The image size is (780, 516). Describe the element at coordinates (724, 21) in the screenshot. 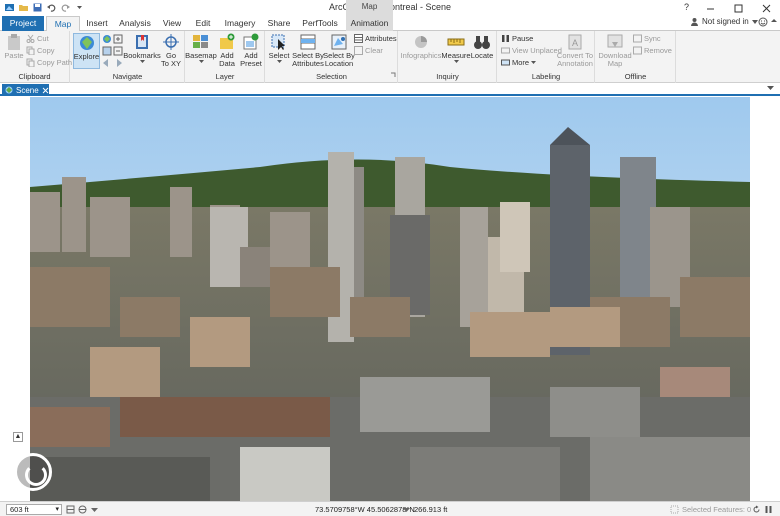

I see `sign-in-status: Not signed in` at that location.